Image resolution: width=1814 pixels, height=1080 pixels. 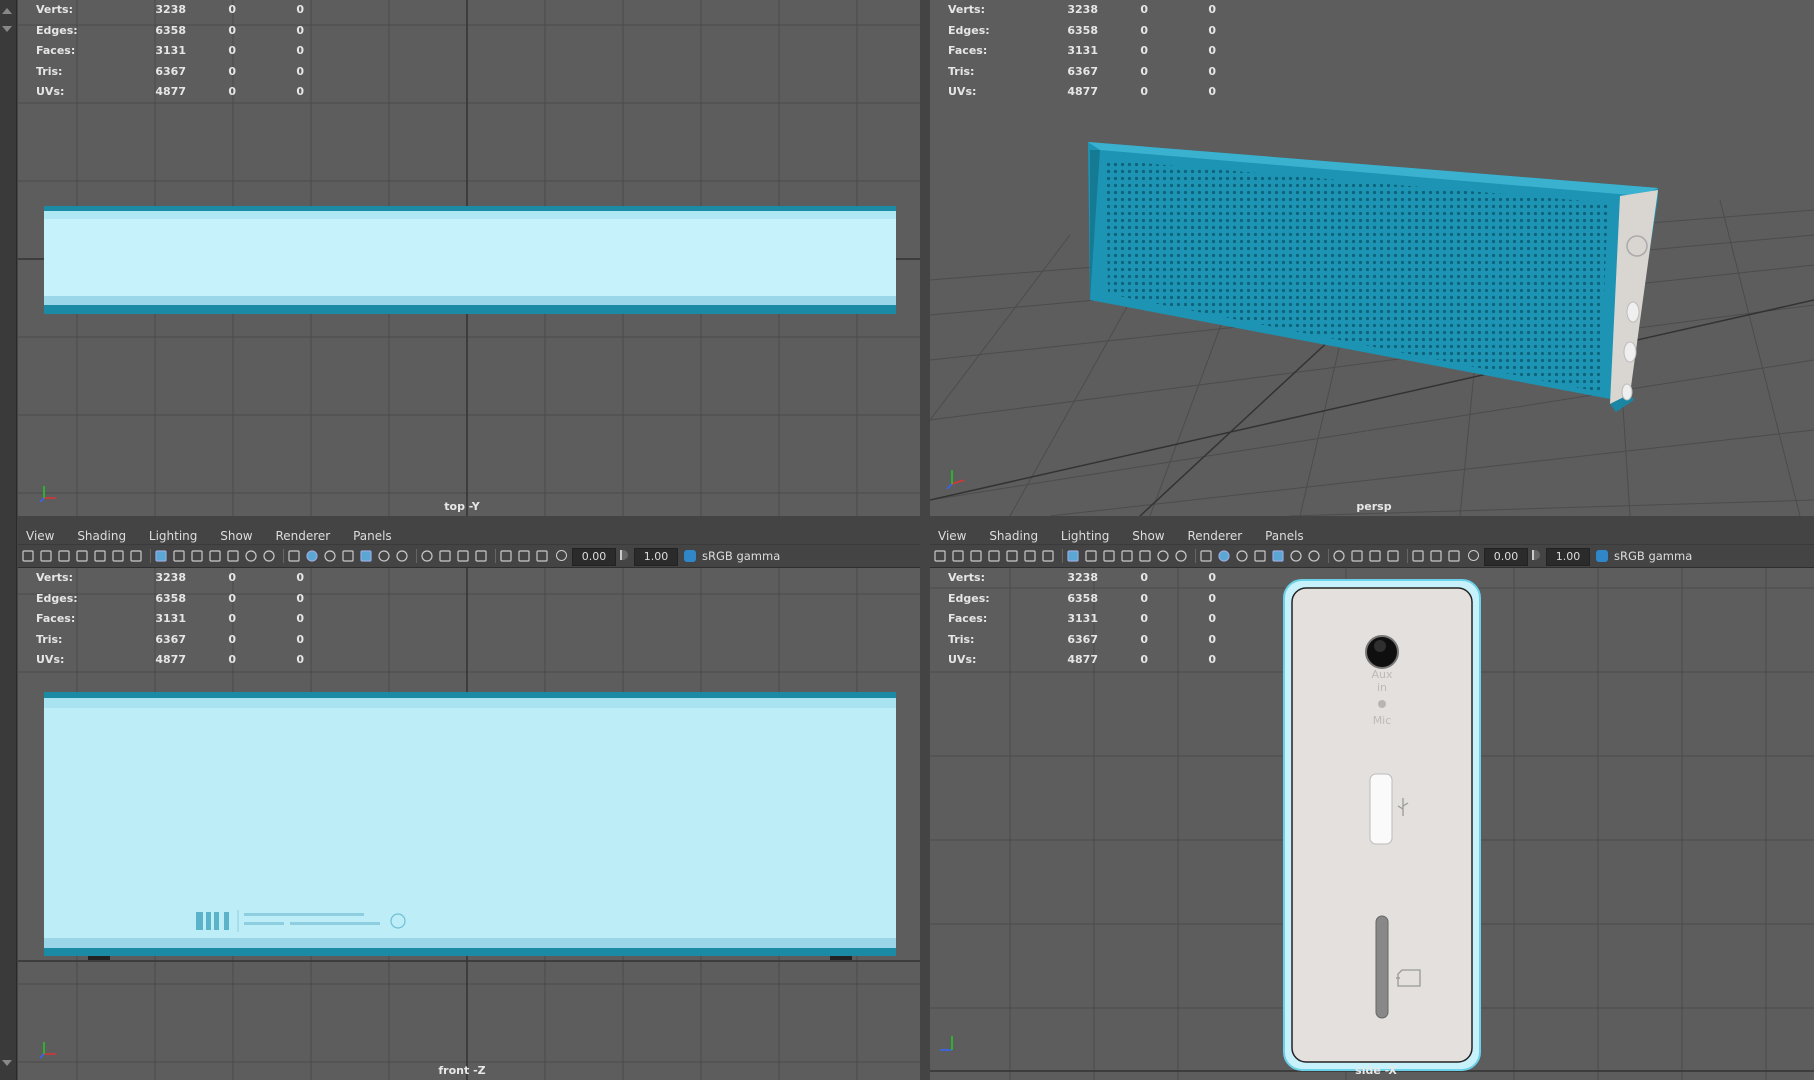 I want to click on stat-value: 3238, so click(x=170, y=577).